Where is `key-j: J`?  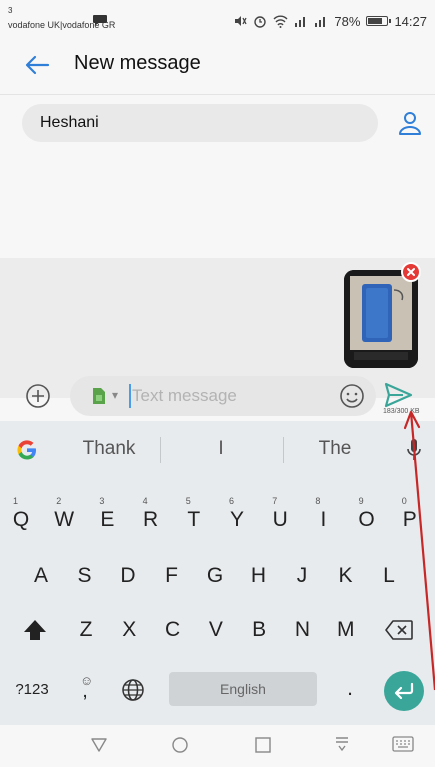
key-j: J is located at coordinates (302, 576).